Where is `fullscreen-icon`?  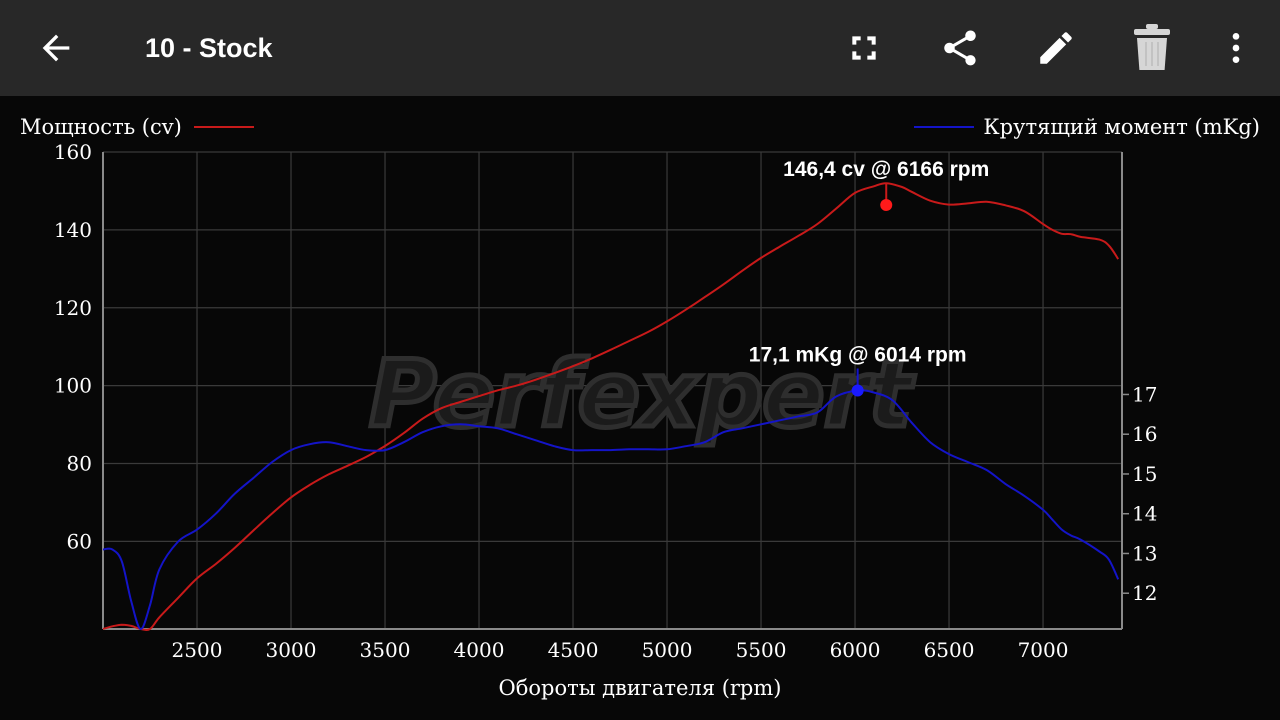 fullscreen-icon is located at coordinates (864, 48).